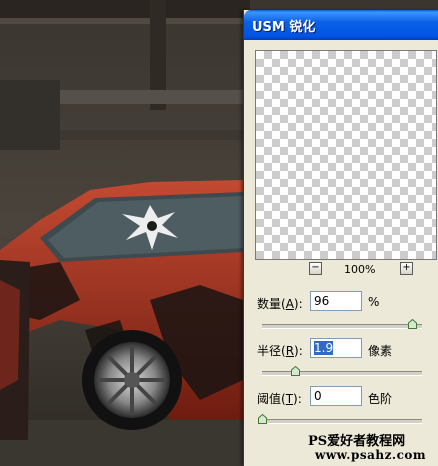 Image resolution: width=438 pixels, height=466 pixels. Describe the element at coordinates (342, 373) in the screenshot. I see `radius-slider` at that location.